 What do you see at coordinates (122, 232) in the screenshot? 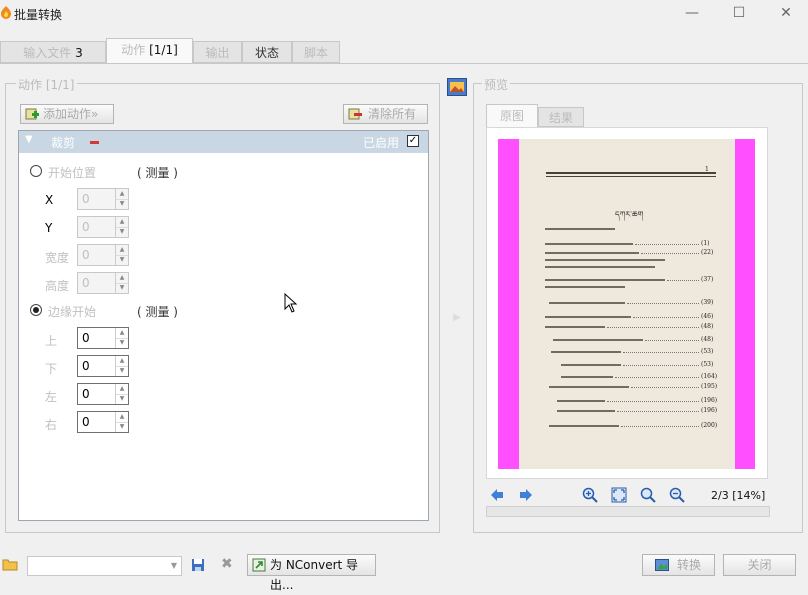
I see `y-down-arrow-icon: ▼` at bounding box center [122, 232].